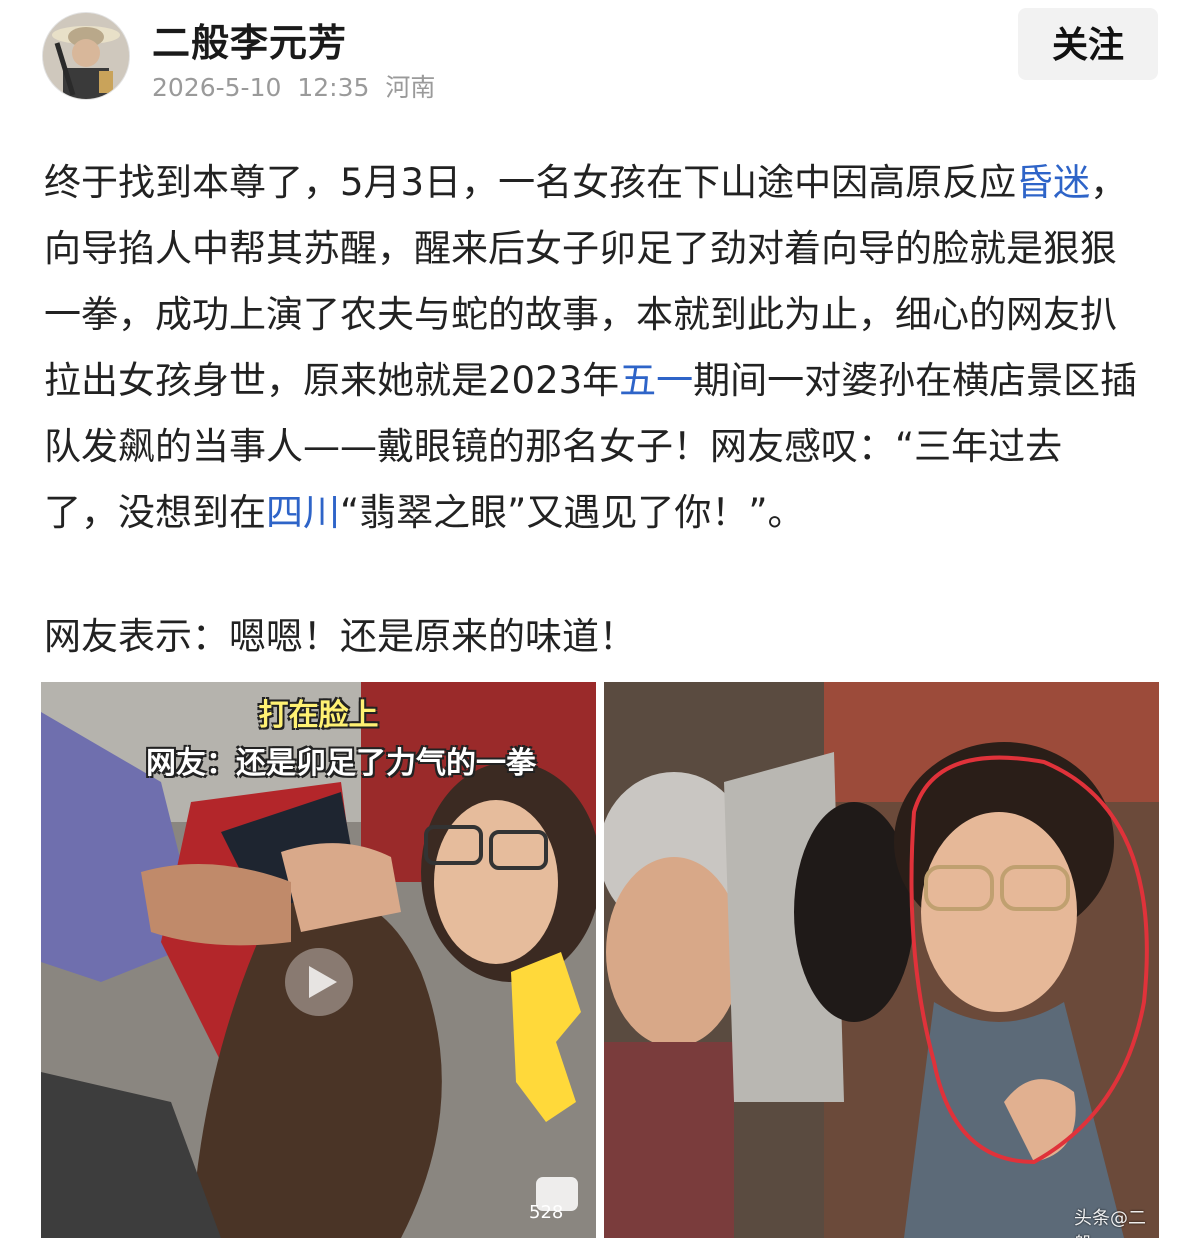  Describe the element at coordinates (600, 55) in the screenshot. I see `post-header: 二般李元芳 2026-5-10 12:35 河南 关注` at that location.